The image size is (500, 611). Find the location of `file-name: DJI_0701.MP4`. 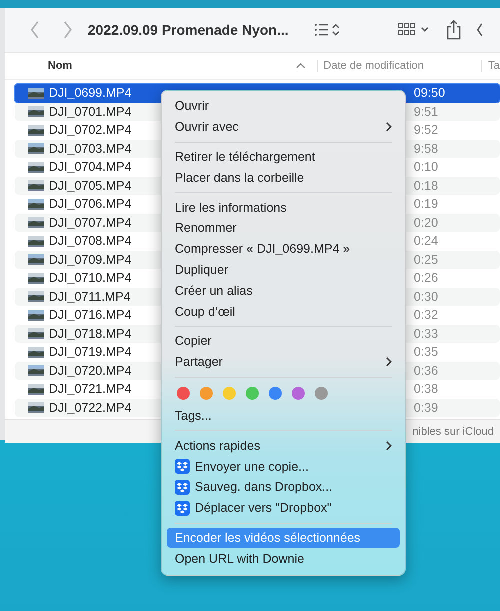

file-name: DJI_0701.MP4 is located at coordinates (90, 111).